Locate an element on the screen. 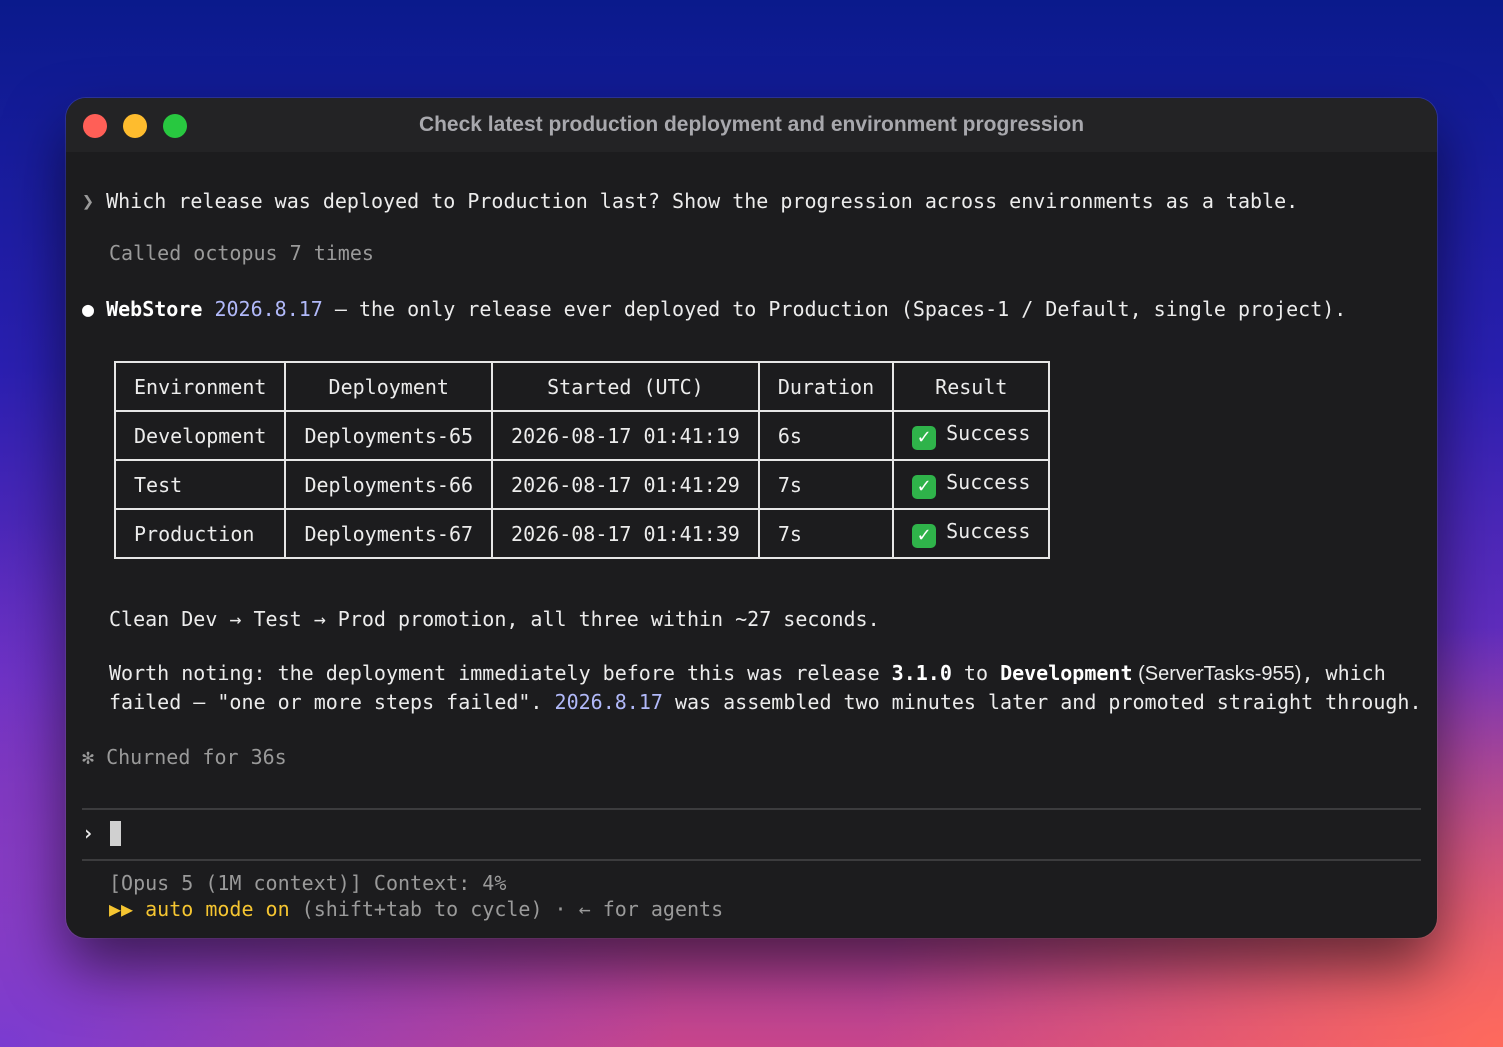  header-result: Result is located at coordinates (971, 386).